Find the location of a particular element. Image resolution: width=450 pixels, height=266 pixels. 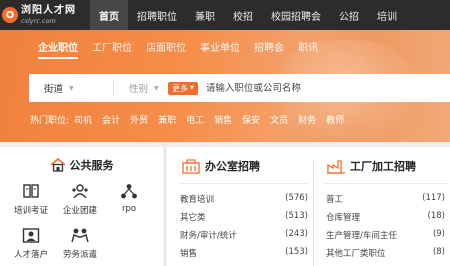

more-filters-button: 更多 ▼ is located at coordinates (183, 88).